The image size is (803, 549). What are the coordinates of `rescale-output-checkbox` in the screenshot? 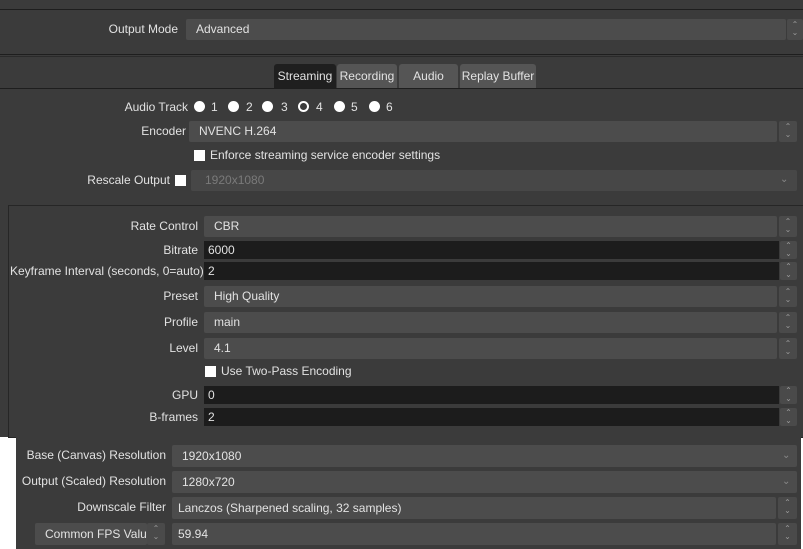 It's located at (180, 180).